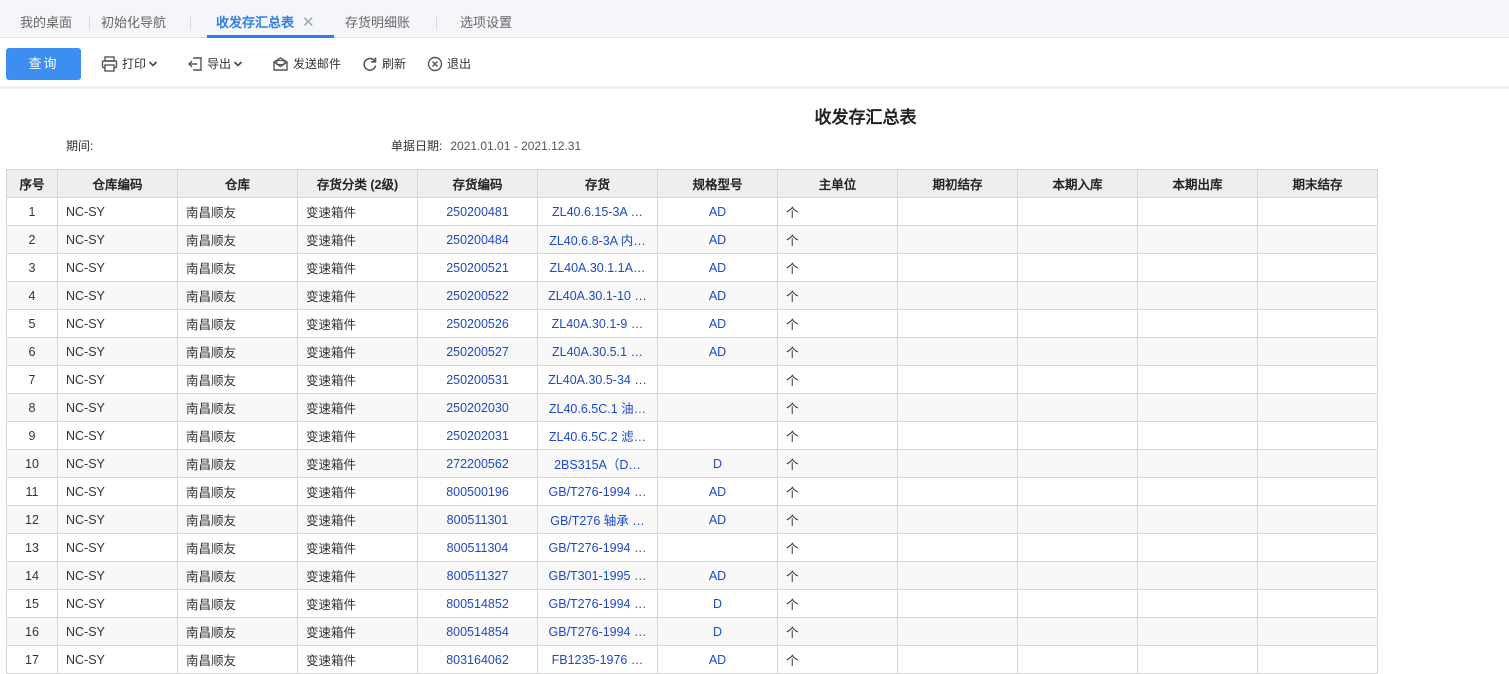  Describe the element at coordinates (377, 19) in the screenshot. I see `tab-inventory-ledger: 存货明细账` at that location.